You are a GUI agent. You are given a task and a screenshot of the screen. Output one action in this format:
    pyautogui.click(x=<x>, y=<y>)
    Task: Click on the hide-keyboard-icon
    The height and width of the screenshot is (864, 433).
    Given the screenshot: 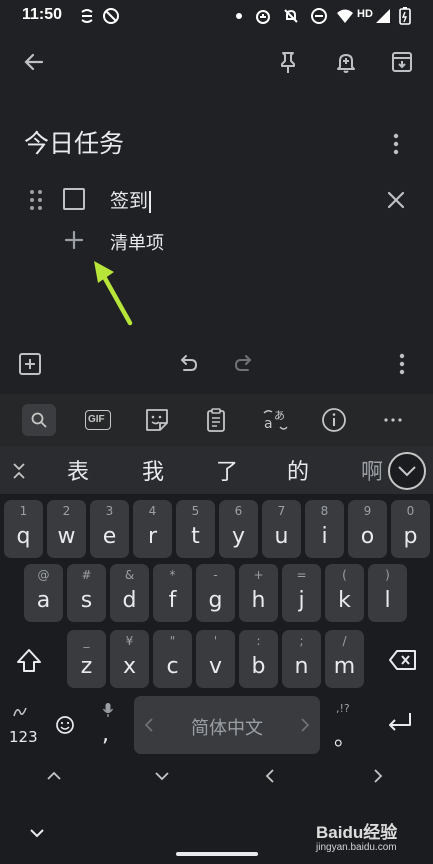 What is the action you would take?
    pyautogui.click(x=37, y=833)
    